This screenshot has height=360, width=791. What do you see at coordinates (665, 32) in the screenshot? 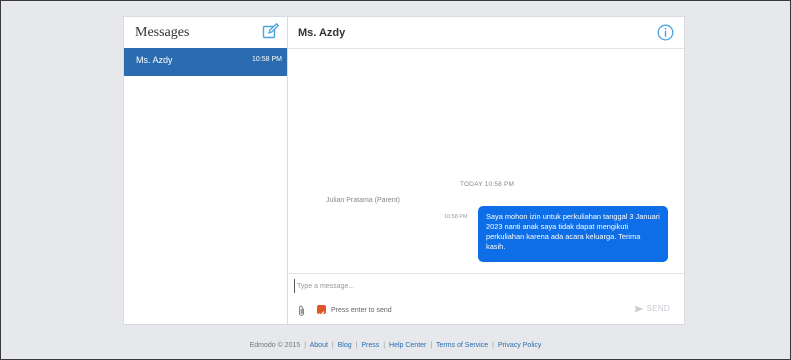
I see `info-icon` at bounding box center [665, 32].